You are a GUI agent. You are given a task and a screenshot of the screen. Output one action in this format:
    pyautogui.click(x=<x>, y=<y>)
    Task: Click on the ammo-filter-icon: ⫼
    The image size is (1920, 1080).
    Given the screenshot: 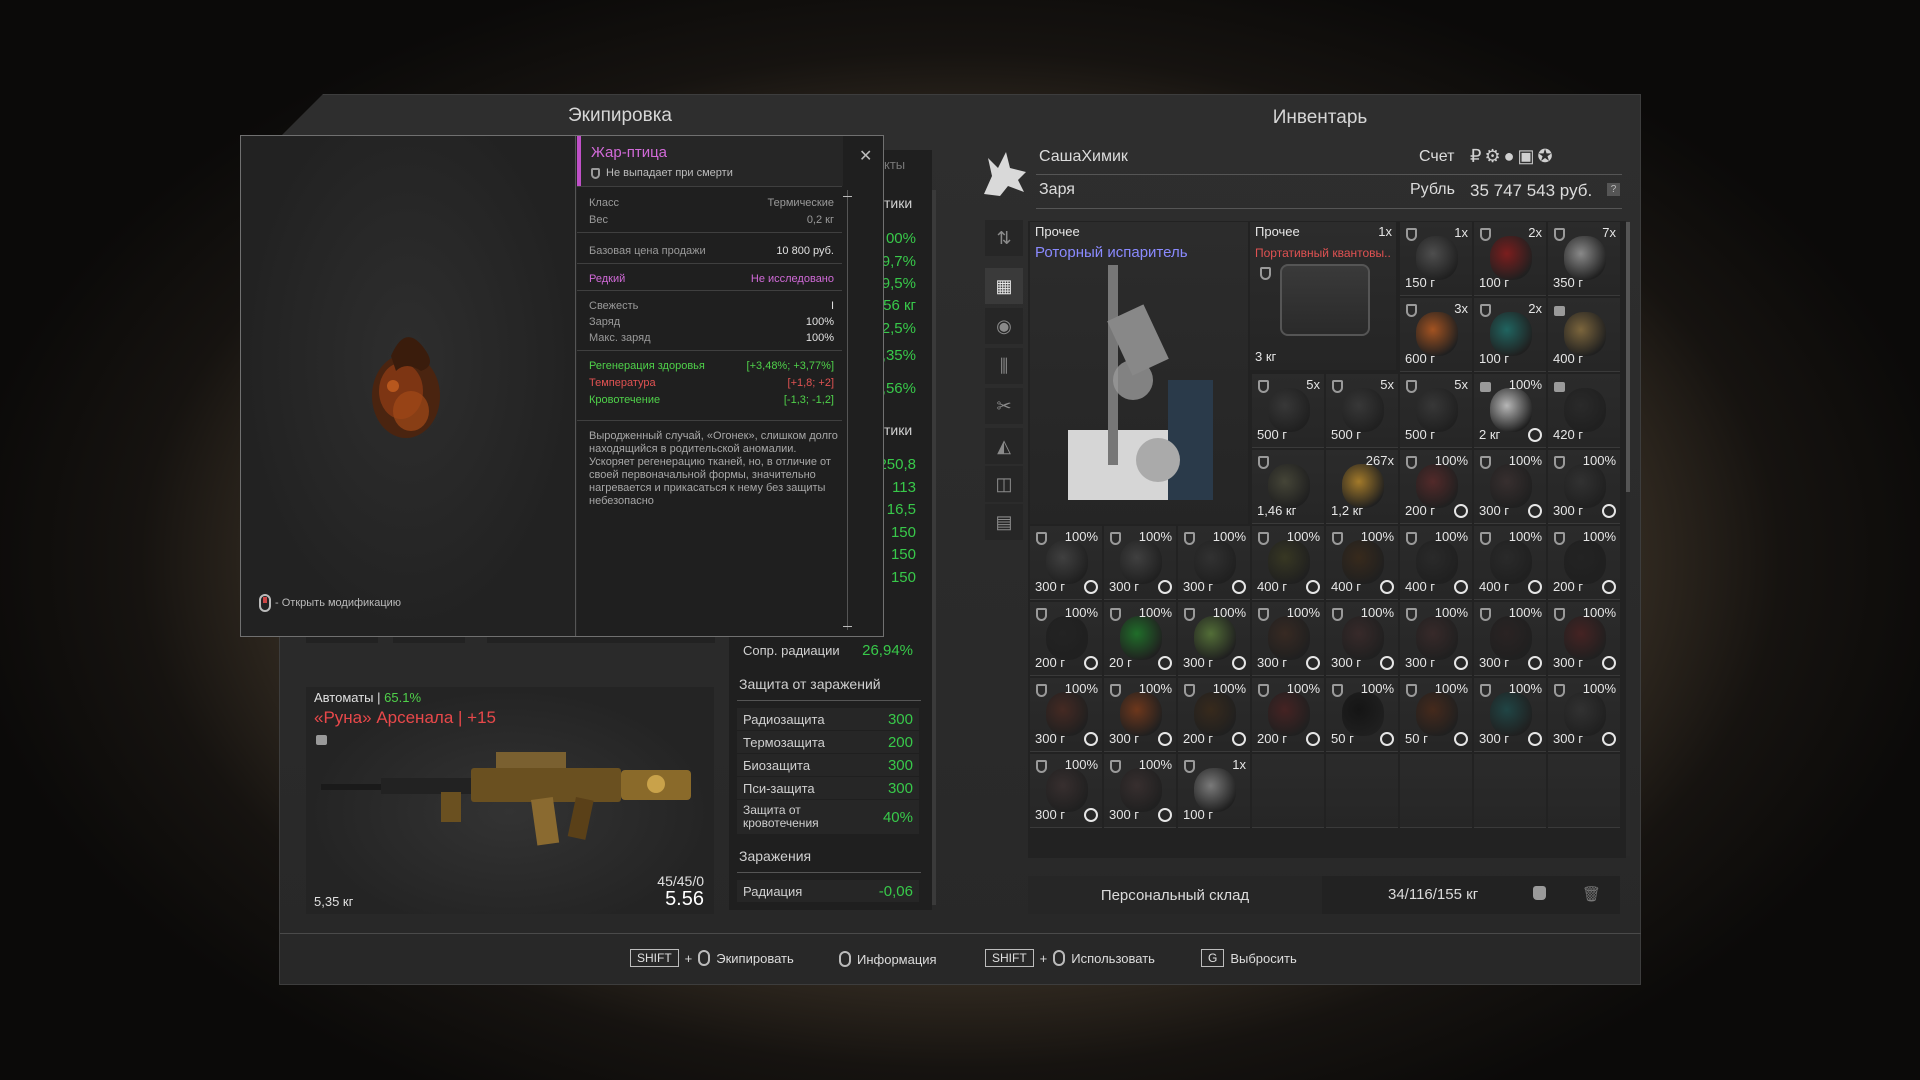 What is the action you would take?
    pyautogui.click(x=1004, y=366)
    